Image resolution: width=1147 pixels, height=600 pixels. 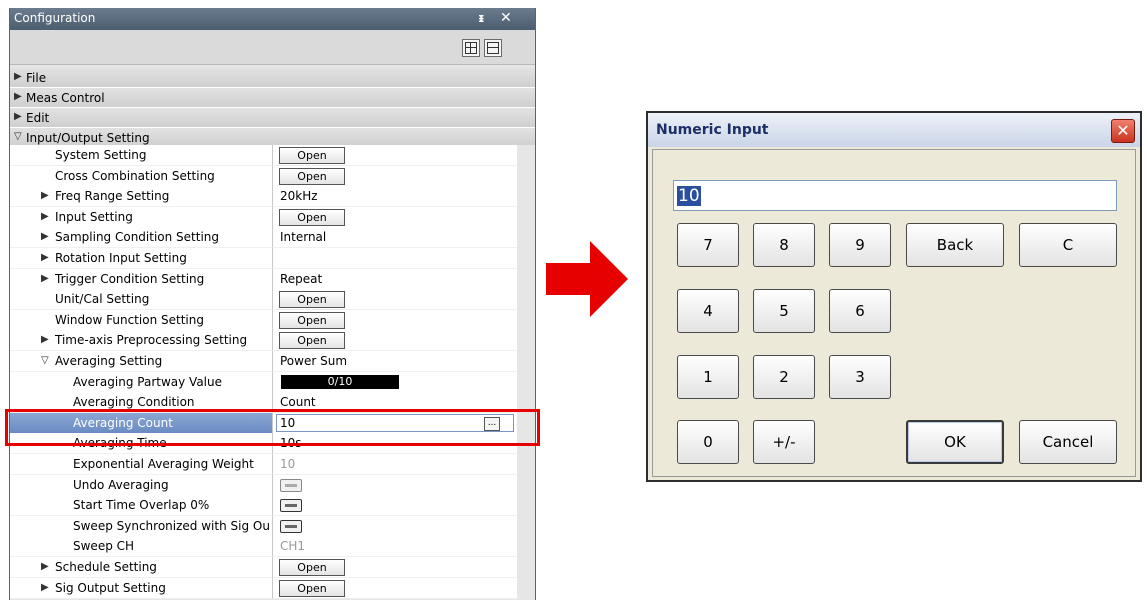 I want to click on section-meas-control: ▶ Meas Control, so click(x=272, y=98).